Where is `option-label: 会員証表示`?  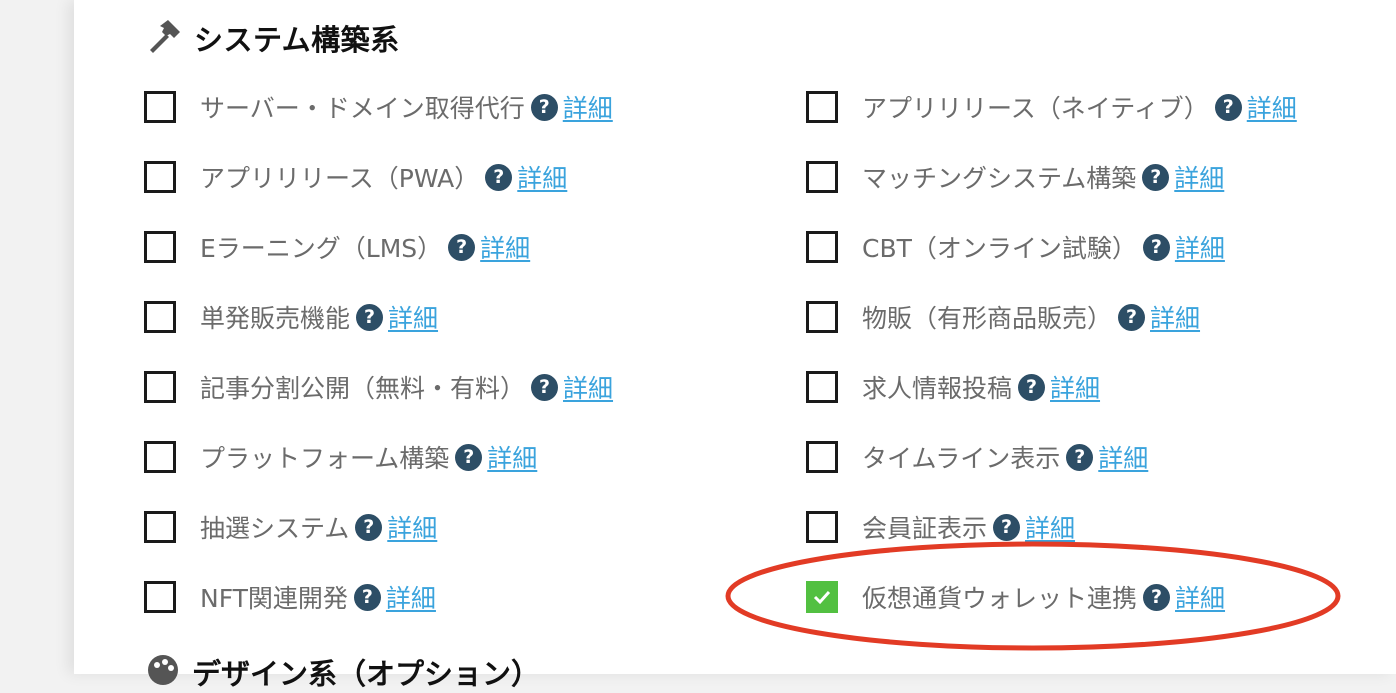 option-label: 会員証表示 is located at coordinates (925, 528).